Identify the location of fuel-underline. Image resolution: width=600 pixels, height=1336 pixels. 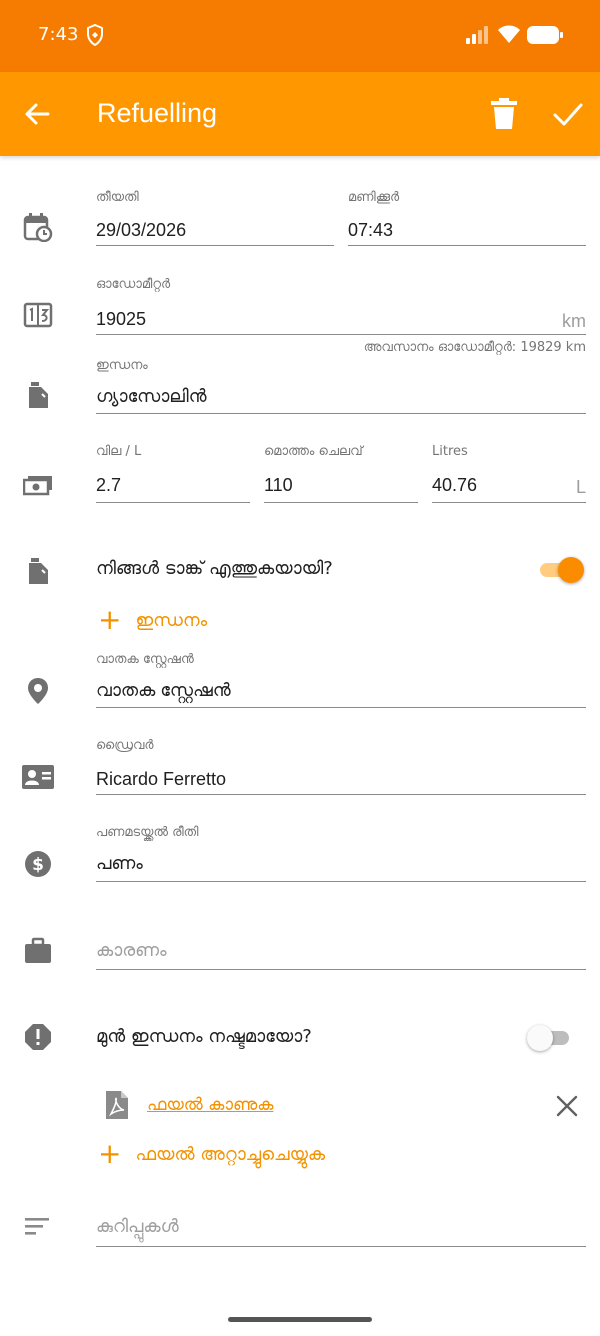
(341, 413).